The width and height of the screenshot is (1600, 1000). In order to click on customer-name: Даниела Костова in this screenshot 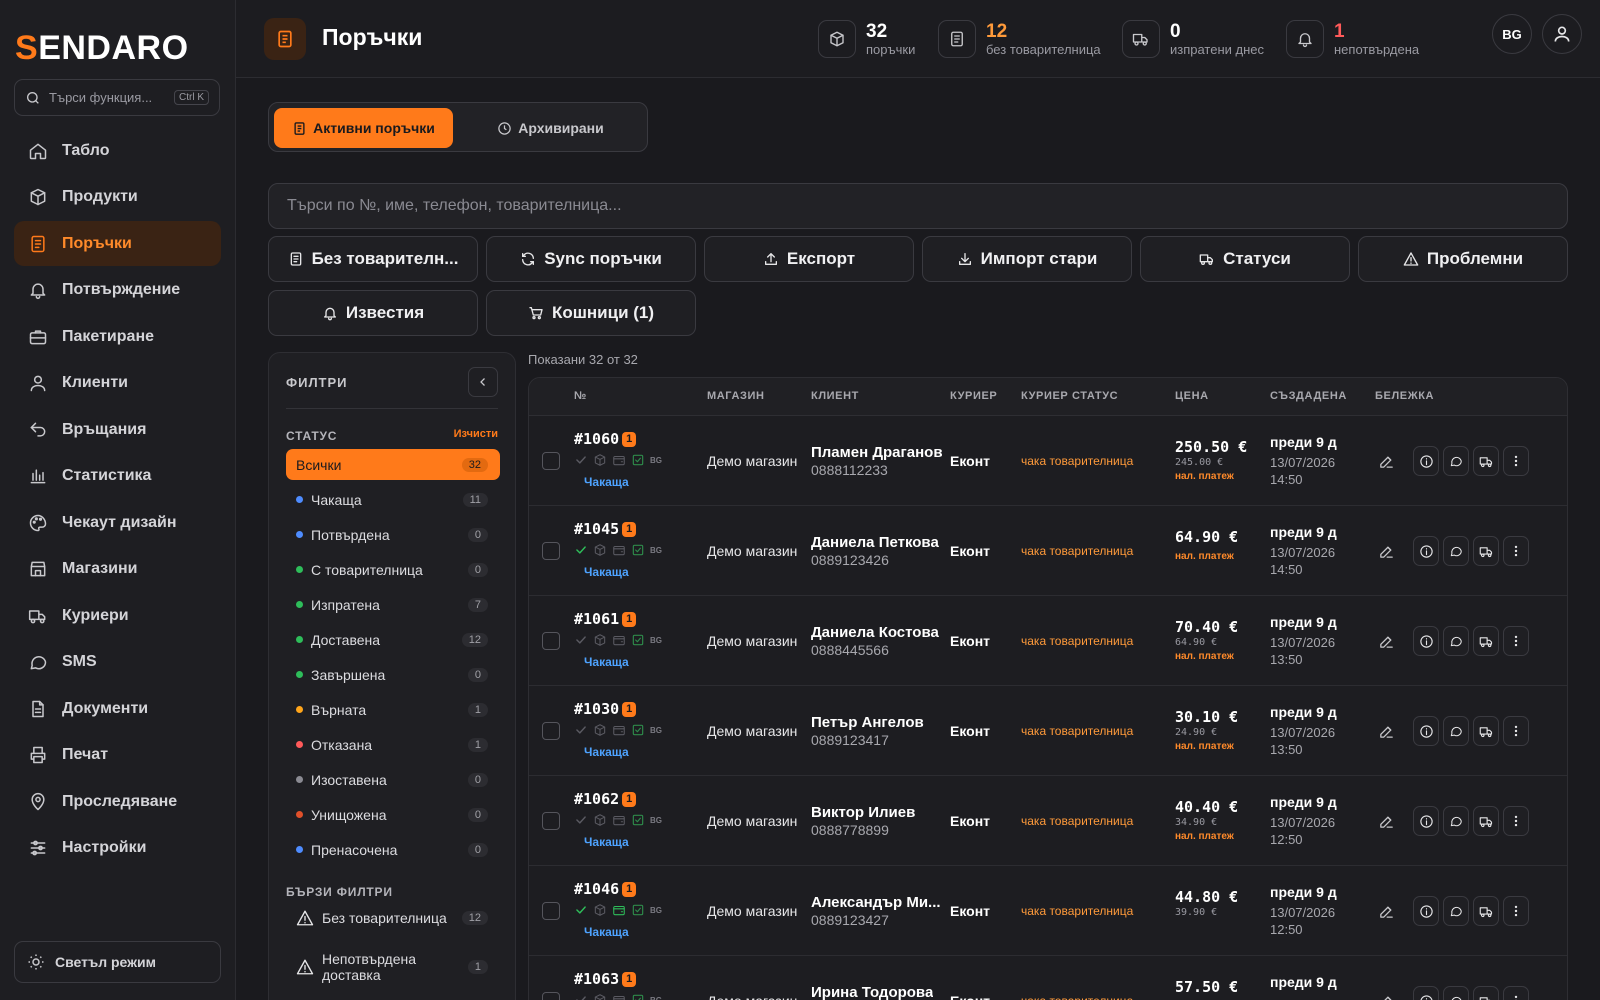, I will do `click(875, 632)`.